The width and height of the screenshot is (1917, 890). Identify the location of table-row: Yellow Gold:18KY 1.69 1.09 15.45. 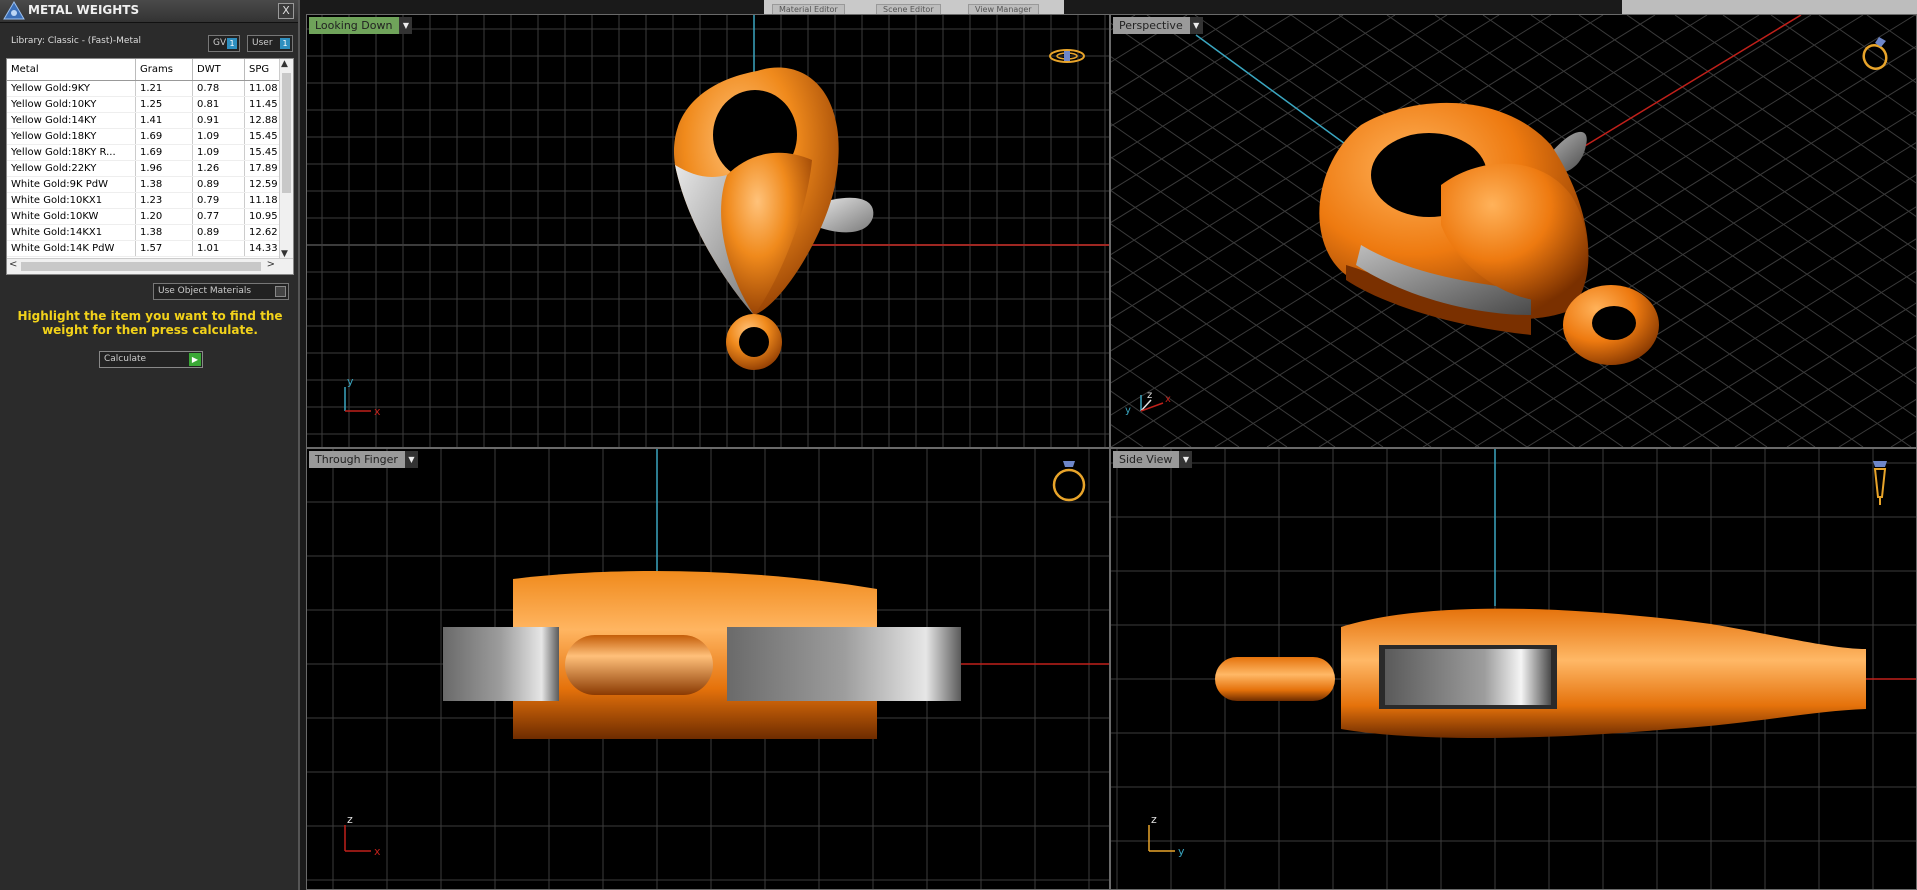
(145, 136).